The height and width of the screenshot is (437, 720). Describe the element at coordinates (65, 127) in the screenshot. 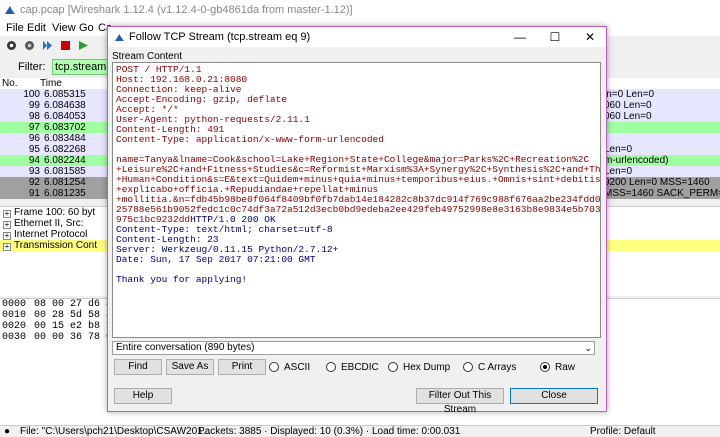

I see `packet-time: 6.083702` at that location.